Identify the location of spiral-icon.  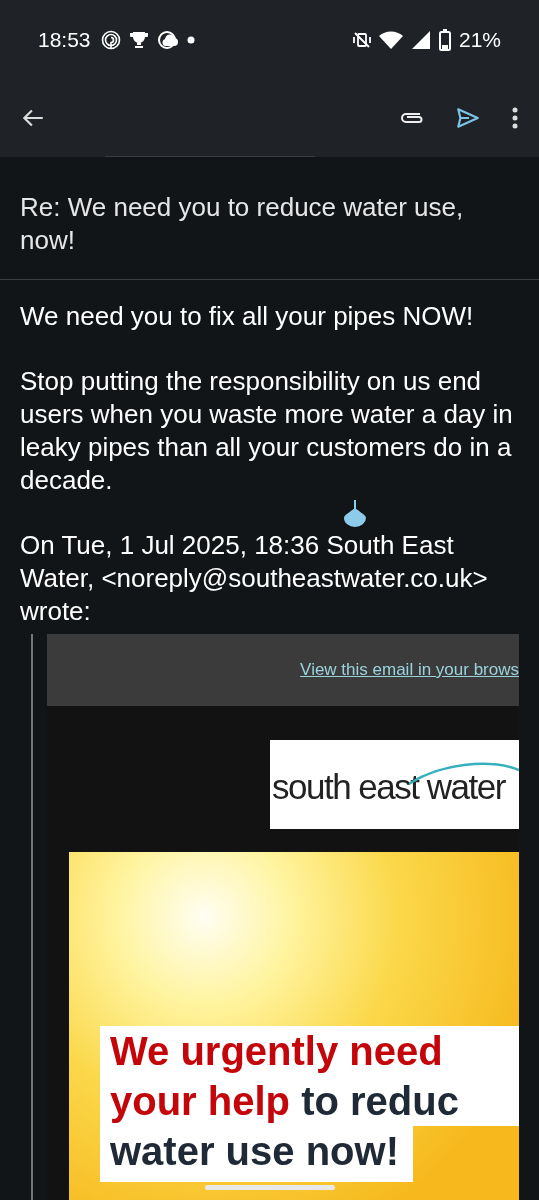
(110, 40).